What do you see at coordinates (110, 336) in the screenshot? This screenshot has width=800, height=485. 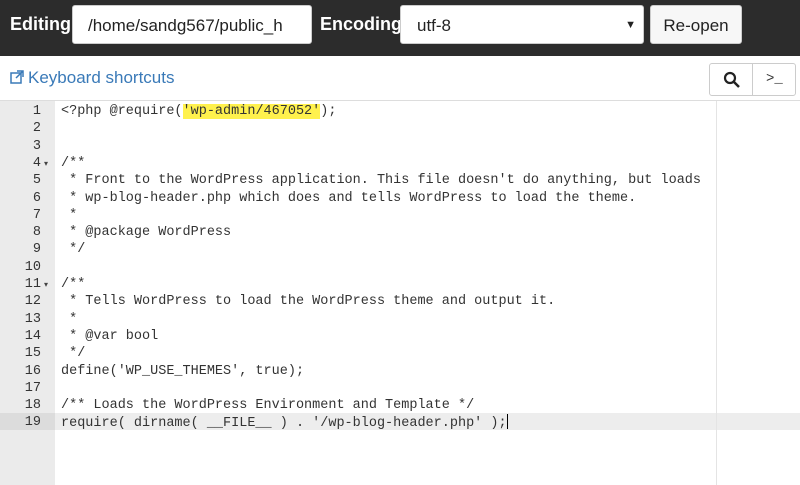 I see `code-line-14: * @var bool` at bounding box center [110, 336].